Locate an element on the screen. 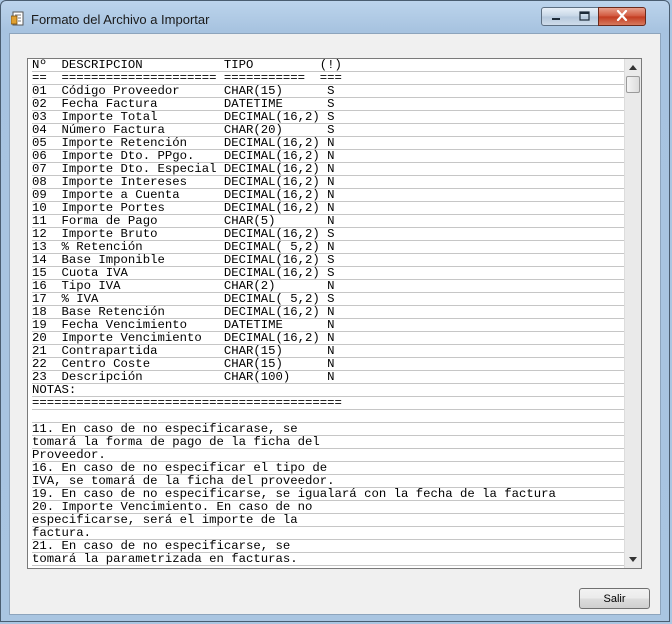 This screenshot has width=672, height=624. text-line: 01 Código Proveedor CHAR(15) S is located at coordinates (330, 91).